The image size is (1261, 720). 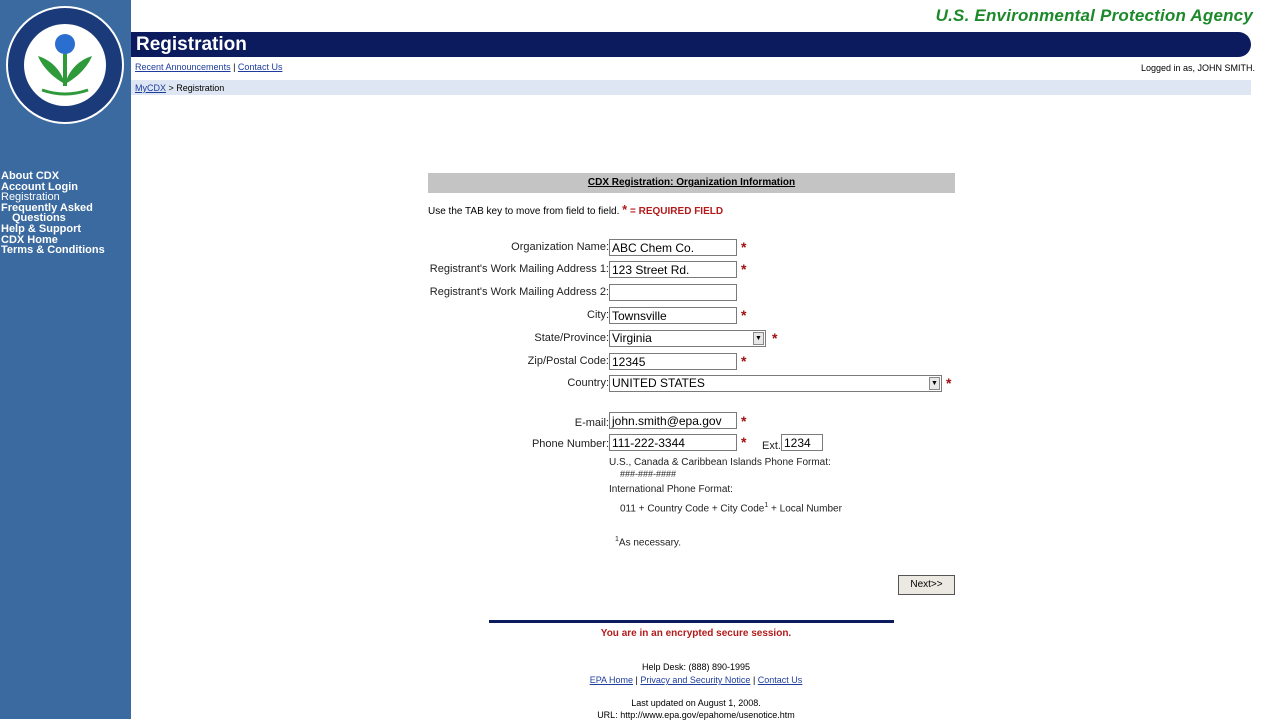 I want to click on org-name-label: Organization Name:, so click(x=560, y=247).